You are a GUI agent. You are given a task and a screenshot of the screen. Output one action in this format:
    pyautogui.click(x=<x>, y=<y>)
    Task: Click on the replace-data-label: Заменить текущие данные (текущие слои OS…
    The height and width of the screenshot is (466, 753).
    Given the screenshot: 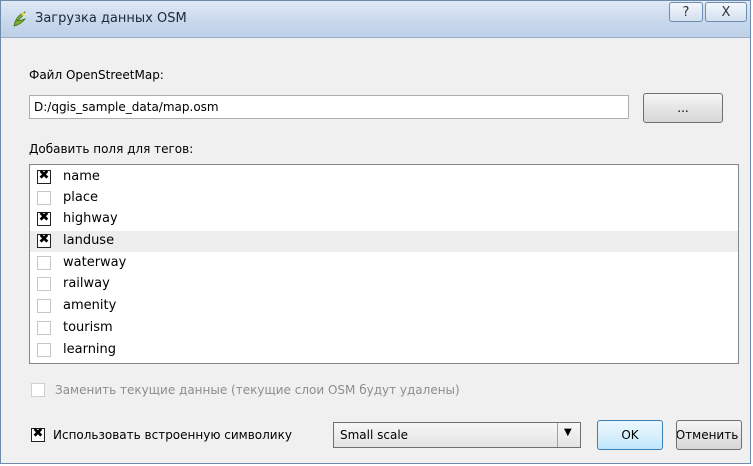 What is the action you would take?
    pyautogui.click(x=257, y=390)
    